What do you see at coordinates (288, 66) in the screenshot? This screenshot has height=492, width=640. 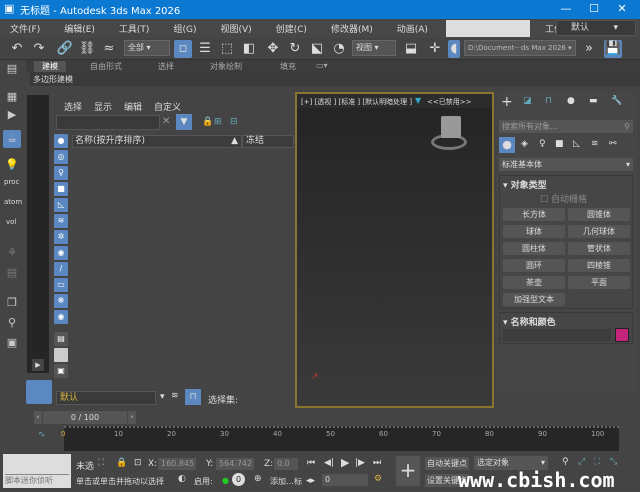 I see `tab-populate: 填充` at bounding box center [288, 66].